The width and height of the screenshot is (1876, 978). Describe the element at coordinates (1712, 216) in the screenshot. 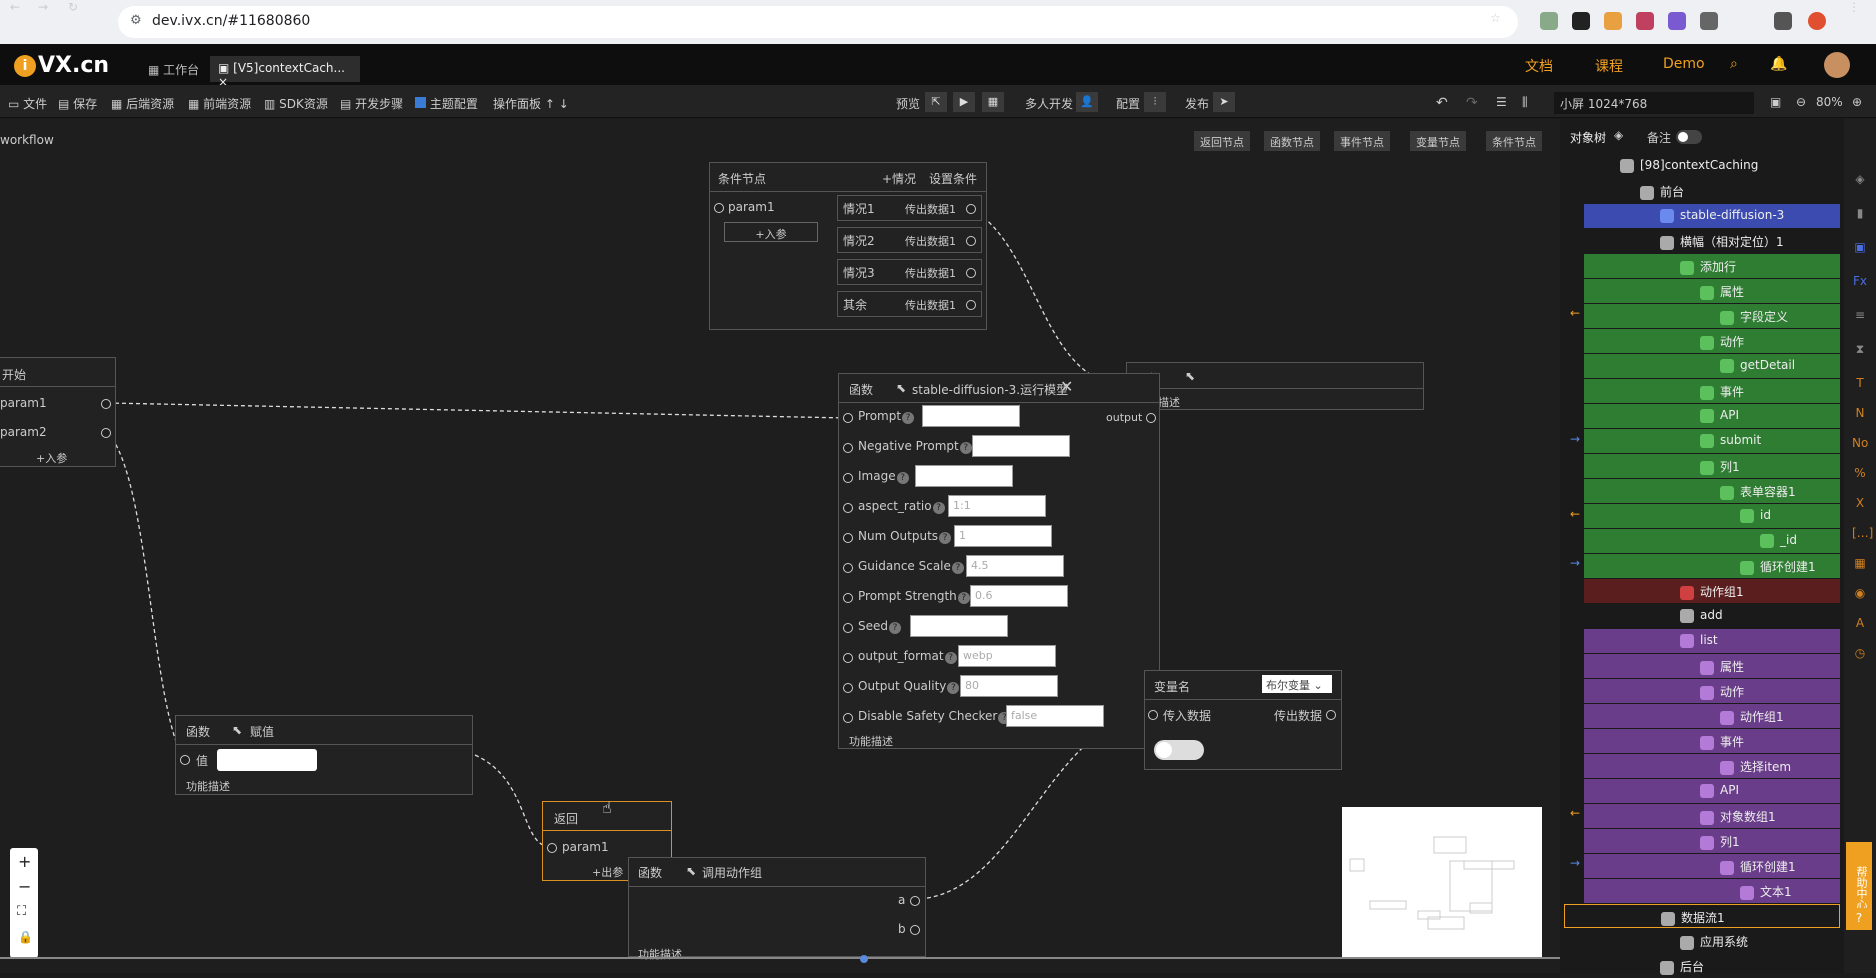

I see `tree-item: stable-diffusion-3` at that location.